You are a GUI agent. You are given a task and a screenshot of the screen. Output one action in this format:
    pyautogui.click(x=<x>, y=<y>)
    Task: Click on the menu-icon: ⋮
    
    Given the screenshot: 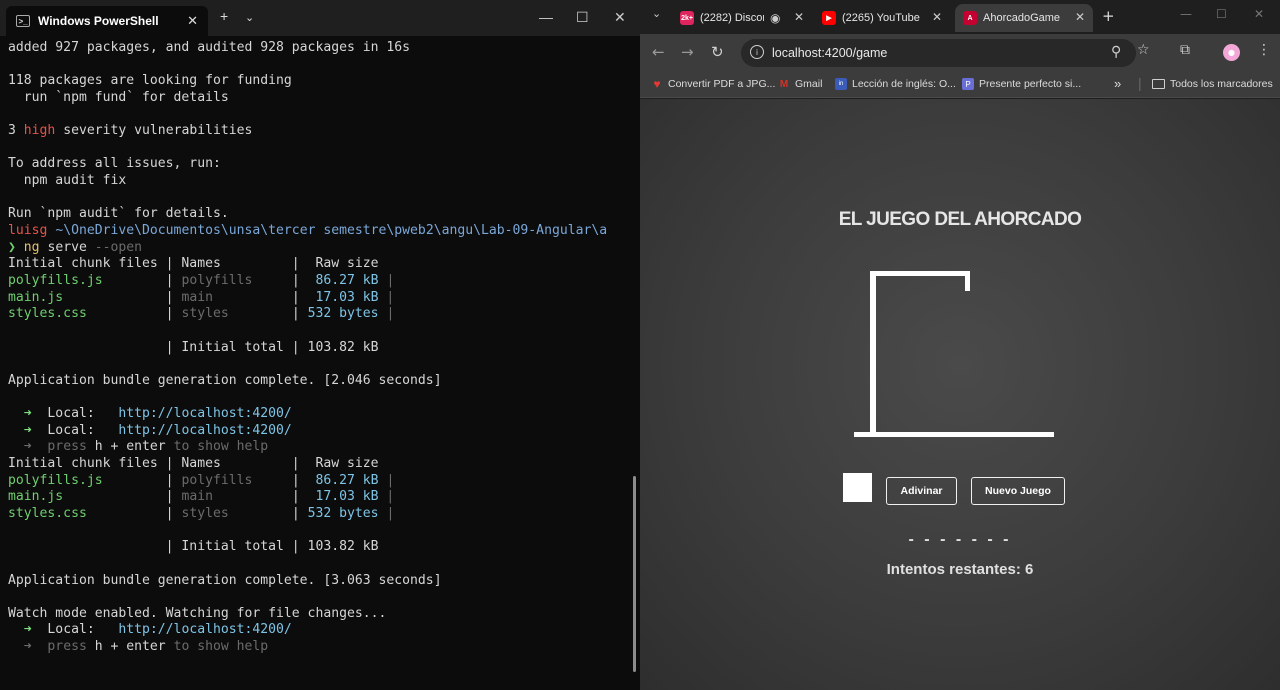 What is the action you would take?
    pyautogui.click(x=1264, y=50)
    